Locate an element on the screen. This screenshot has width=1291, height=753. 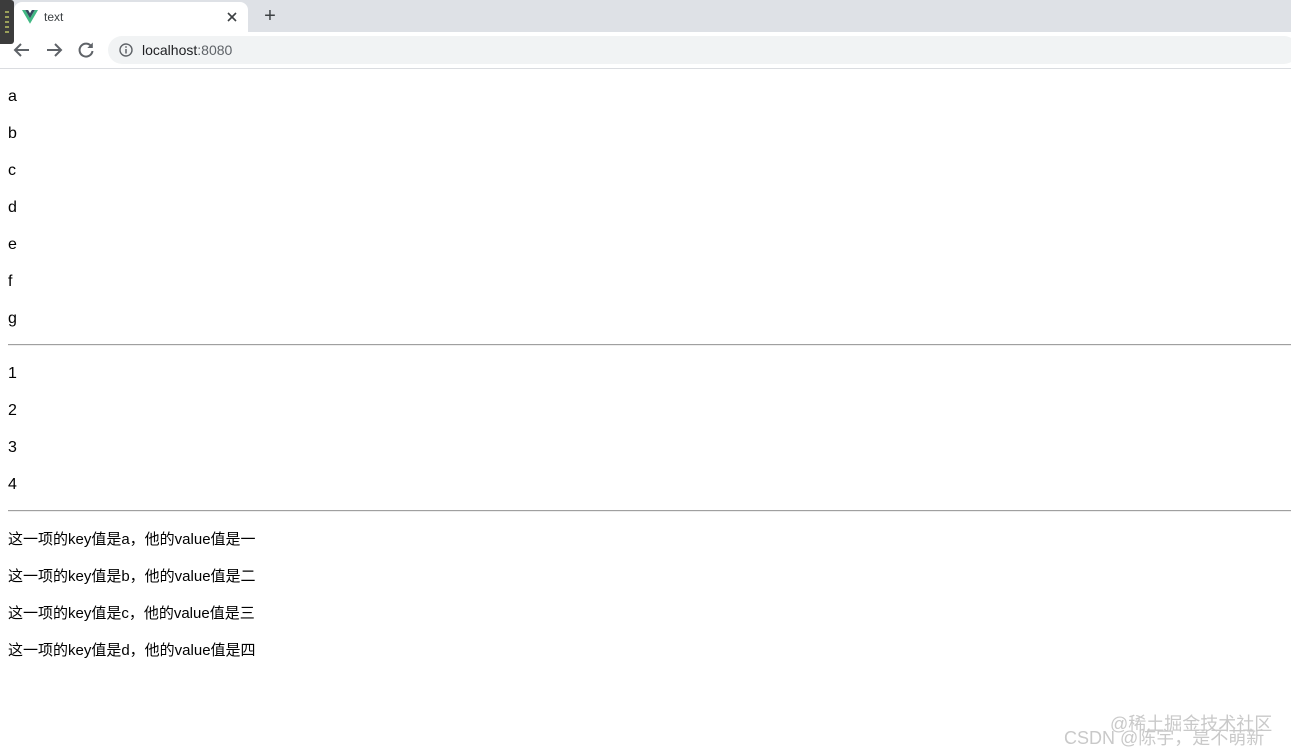
forward-button is located at coordinates (54, 50).